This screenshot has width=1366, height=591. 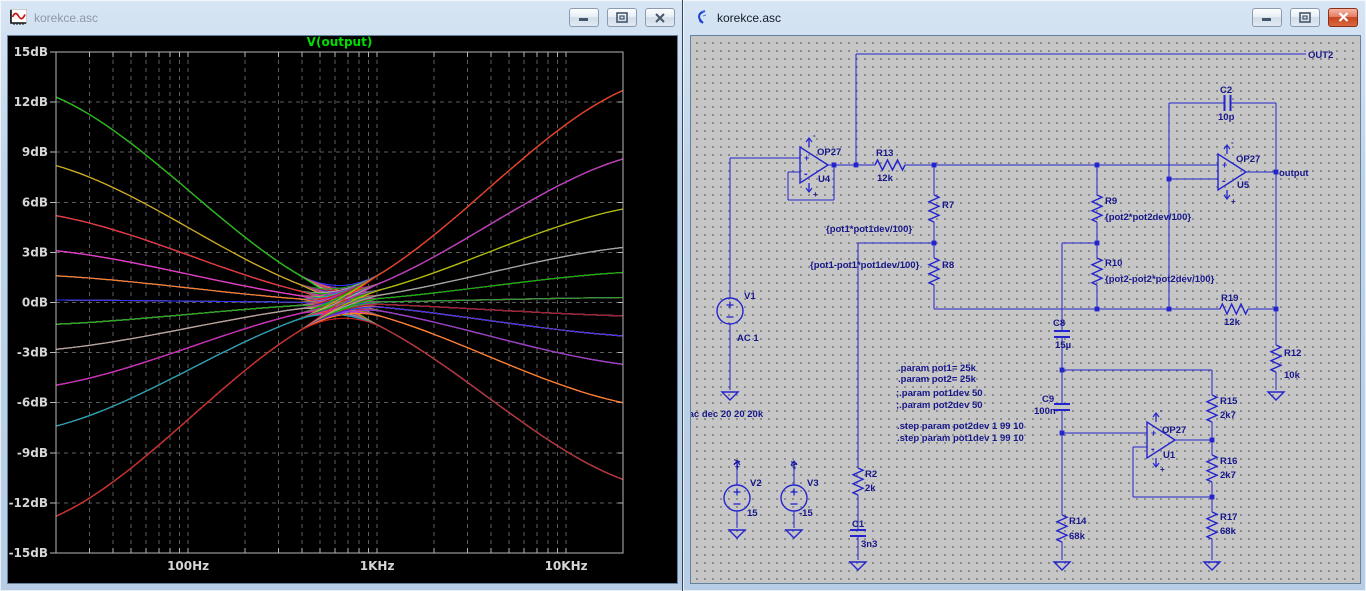 I want to click on resistor-R17, so click(x=1212, y=525).